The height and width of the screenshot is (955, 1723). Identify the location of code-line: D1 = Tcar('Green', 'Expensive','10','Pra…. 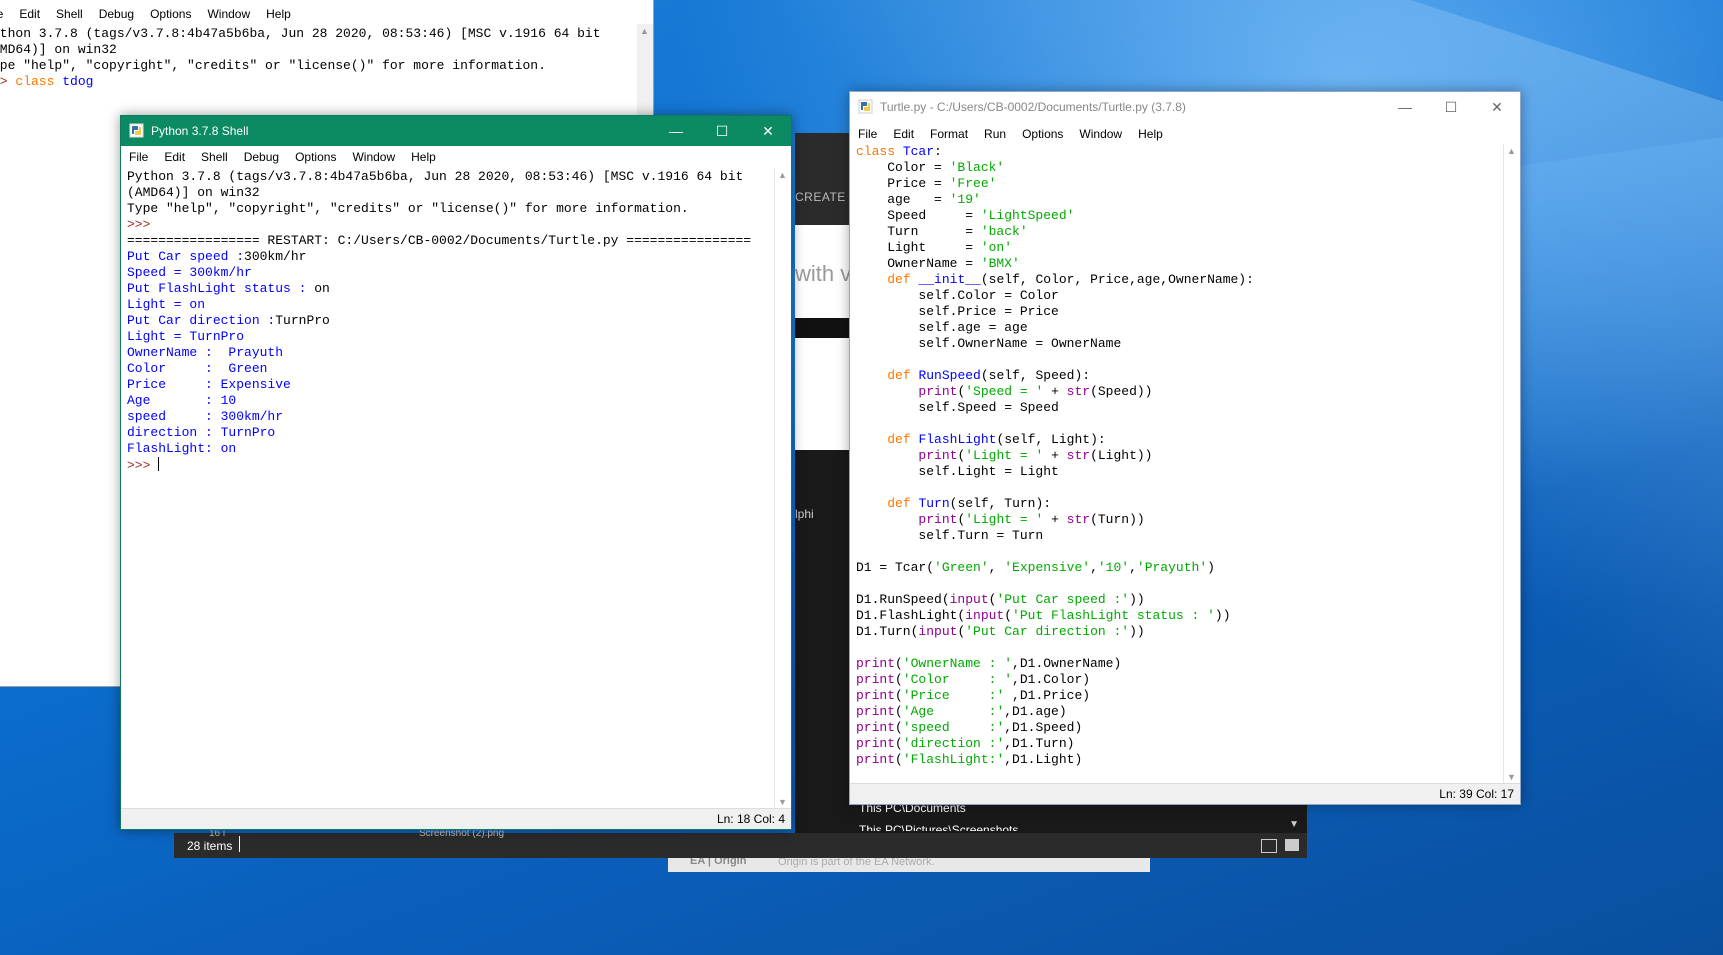
(1055, 568).